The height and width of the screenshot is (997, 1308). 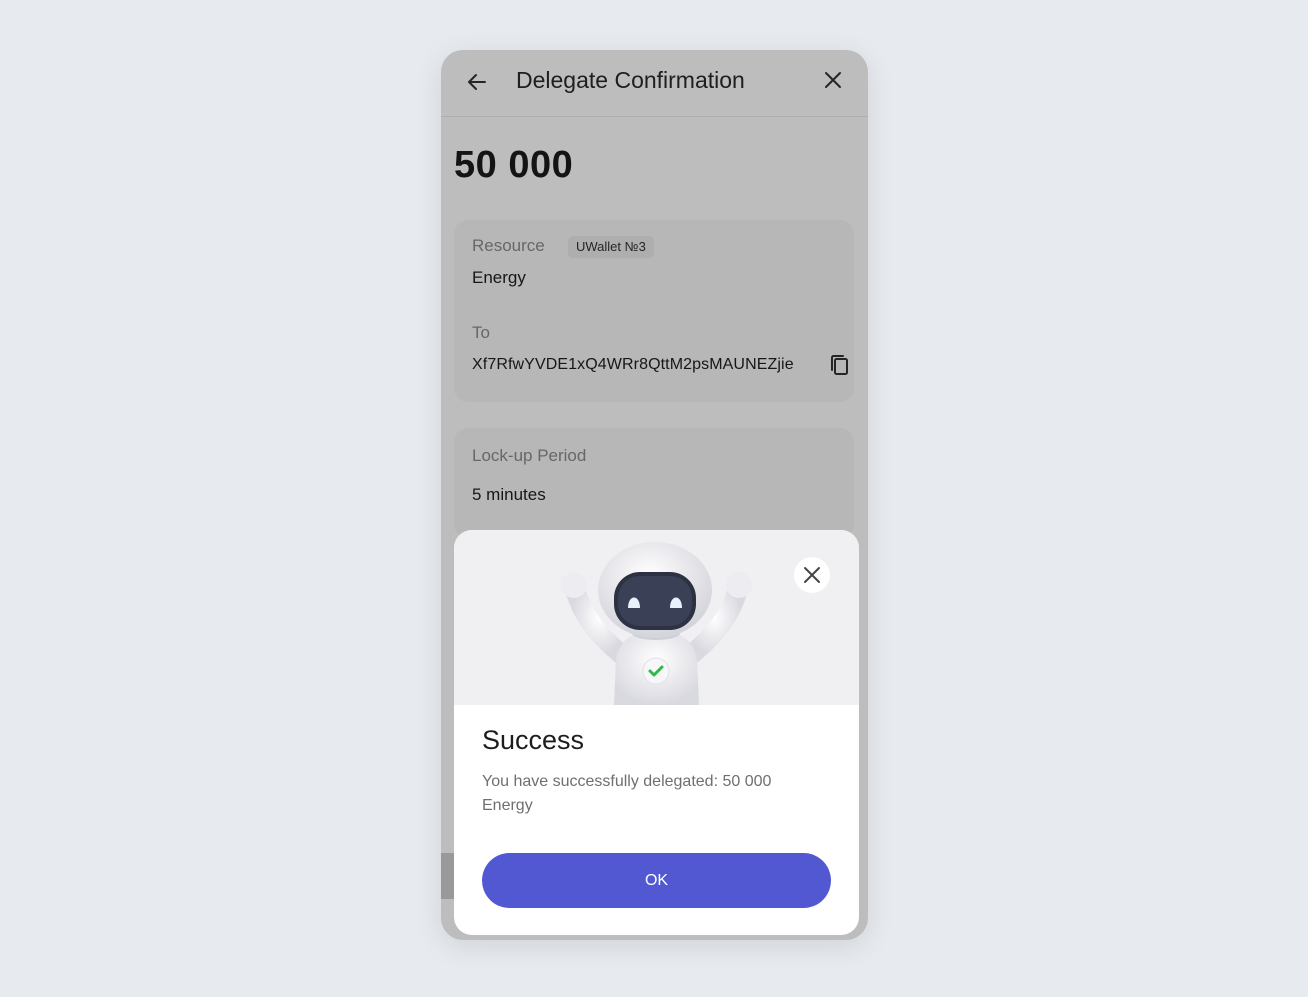 I want to click on robot-illustration, so click(x=656, y=623).